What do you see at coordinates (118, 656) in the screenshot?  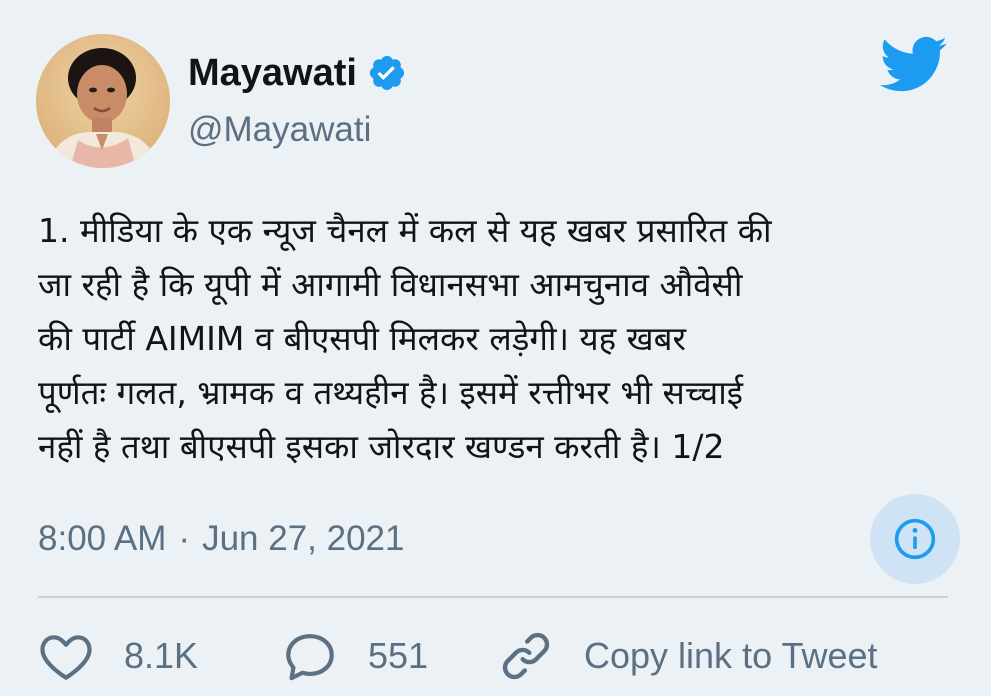 I see `like-button: 8.1K` at bounding box center [118, 656].